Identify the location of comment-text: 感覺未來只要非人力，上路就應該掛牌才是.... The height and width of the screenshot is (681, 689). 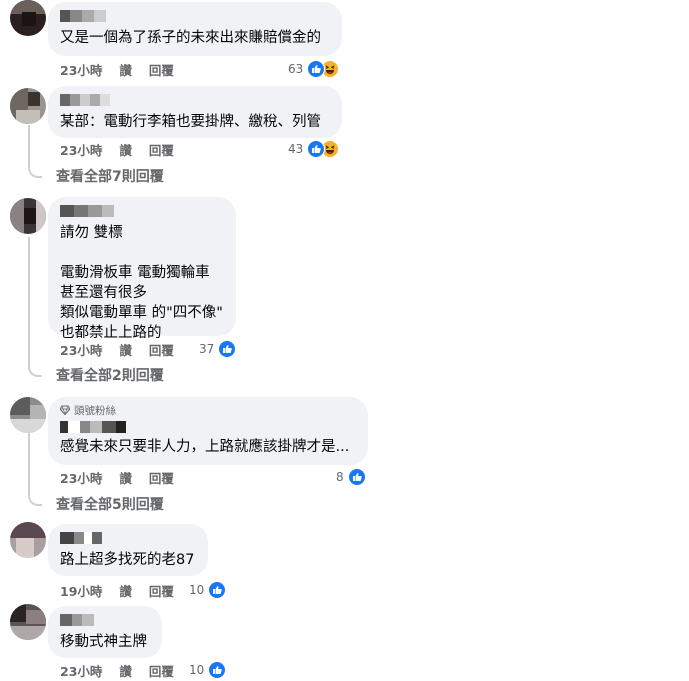
(205, 447).